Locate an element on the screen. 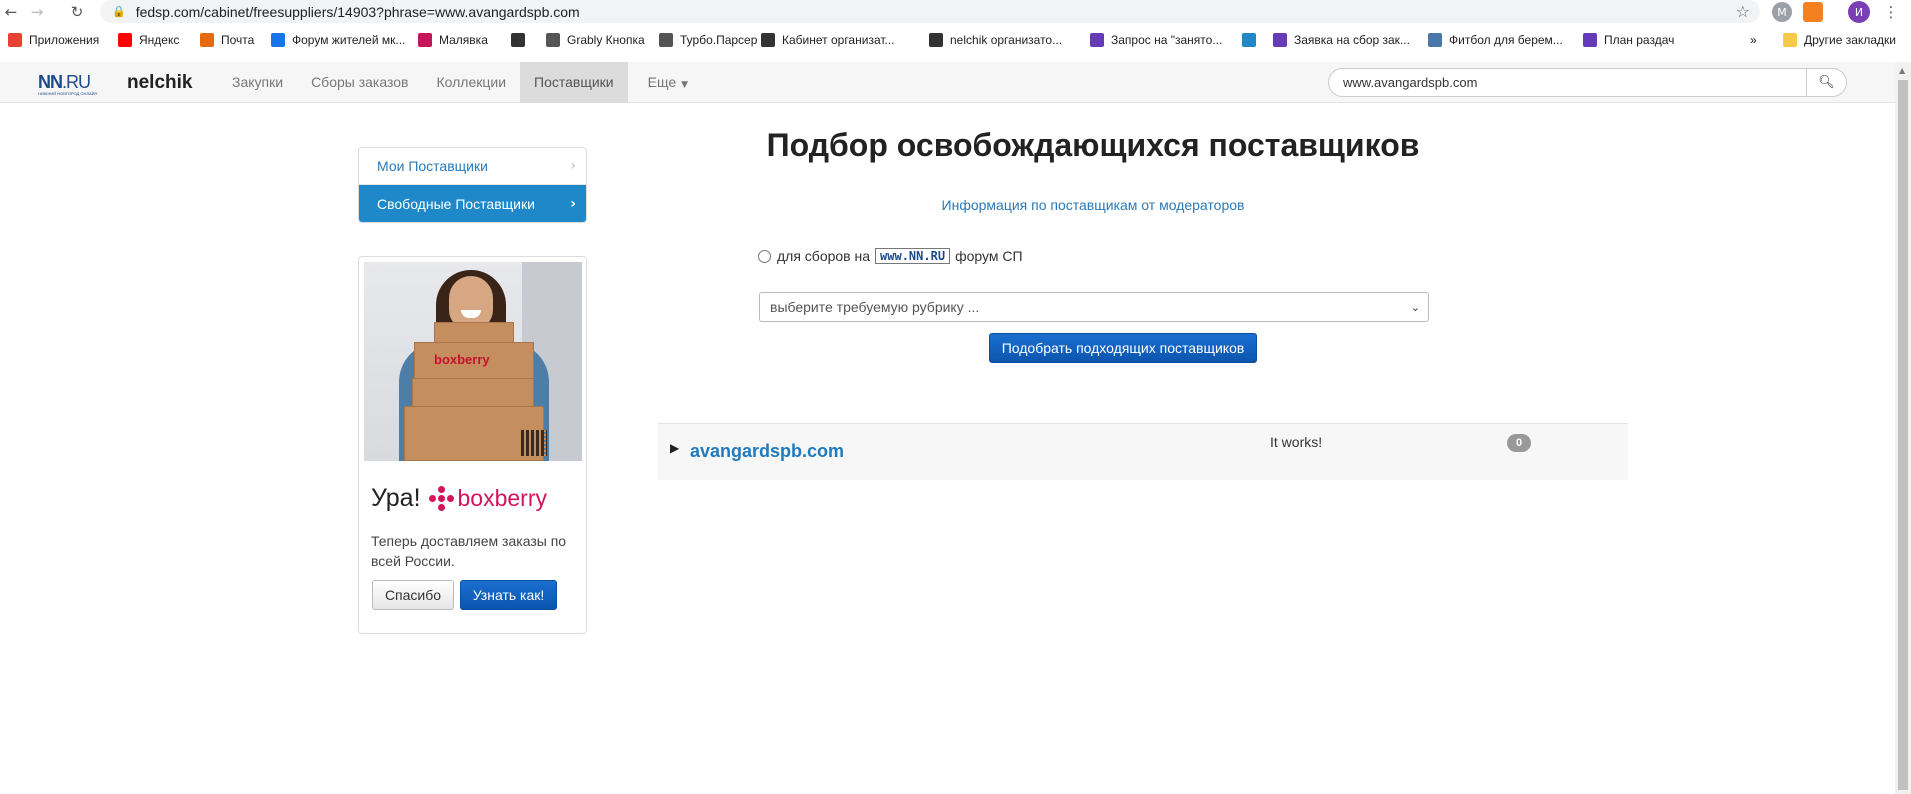 Image resolution: width=1911 pixels, height=794 pixels. yandex-icon is located at coordinates (125, 40).